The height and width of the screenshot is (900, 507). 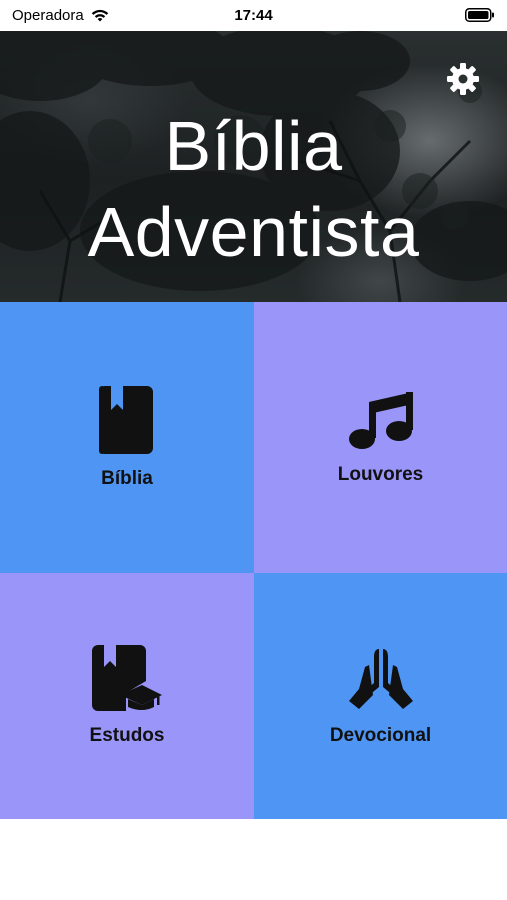 What do you see at coordinates (253, 859) in the screenshot?
I see `bottom-empty-area` at bounding box center [253, 859].